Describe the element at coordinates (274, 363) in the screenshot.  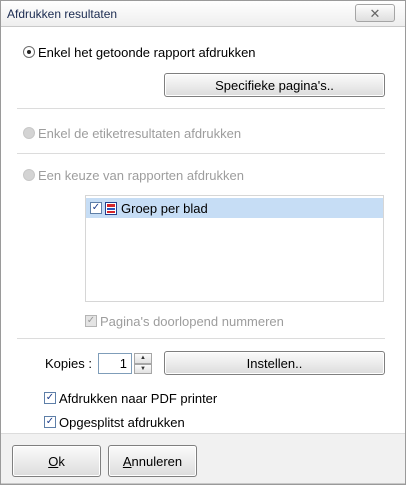
I see `settings-button: Instellen..` at that location.